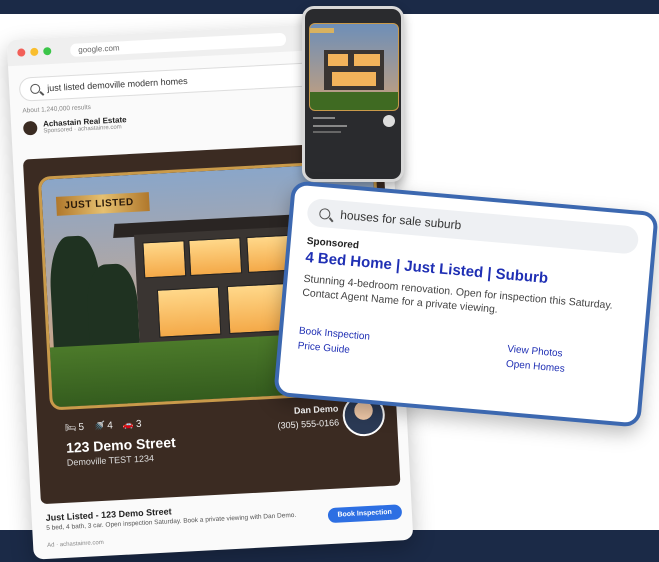 Image resolution: width=659 pixels, height=562 pixels. I want to click on sitelink-price-guide: Price Guide, so click(333, 349).